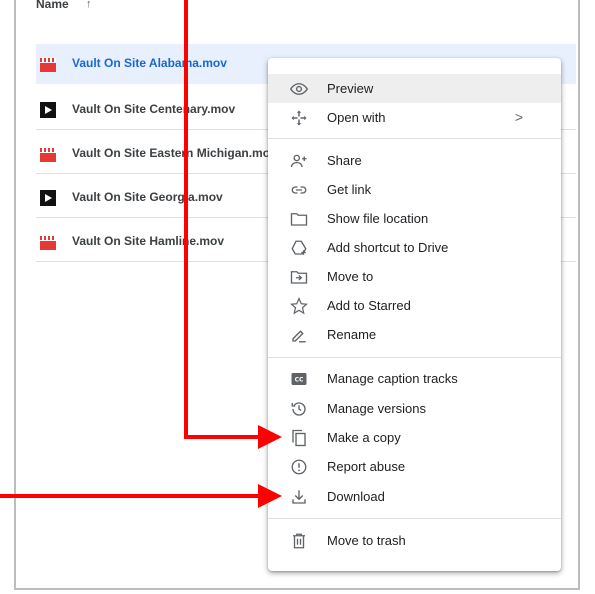 Image resolution: width=595 pixels, height=594 pixels. Describe the element at coordinates (233, 224) in the screenshot. I see `annotation-arrow-make-a-copy` at that location.